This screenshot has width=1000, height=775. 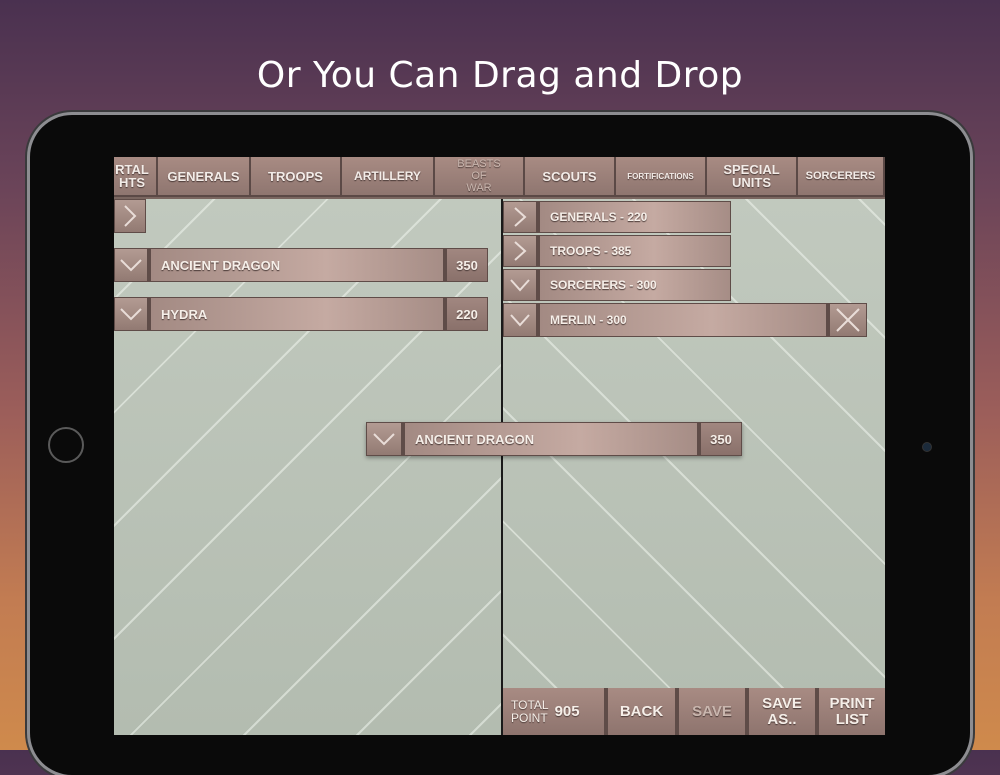 I want to click on group-row-sorcerers: SORCERERS - 300, so click(x=617, y=285).